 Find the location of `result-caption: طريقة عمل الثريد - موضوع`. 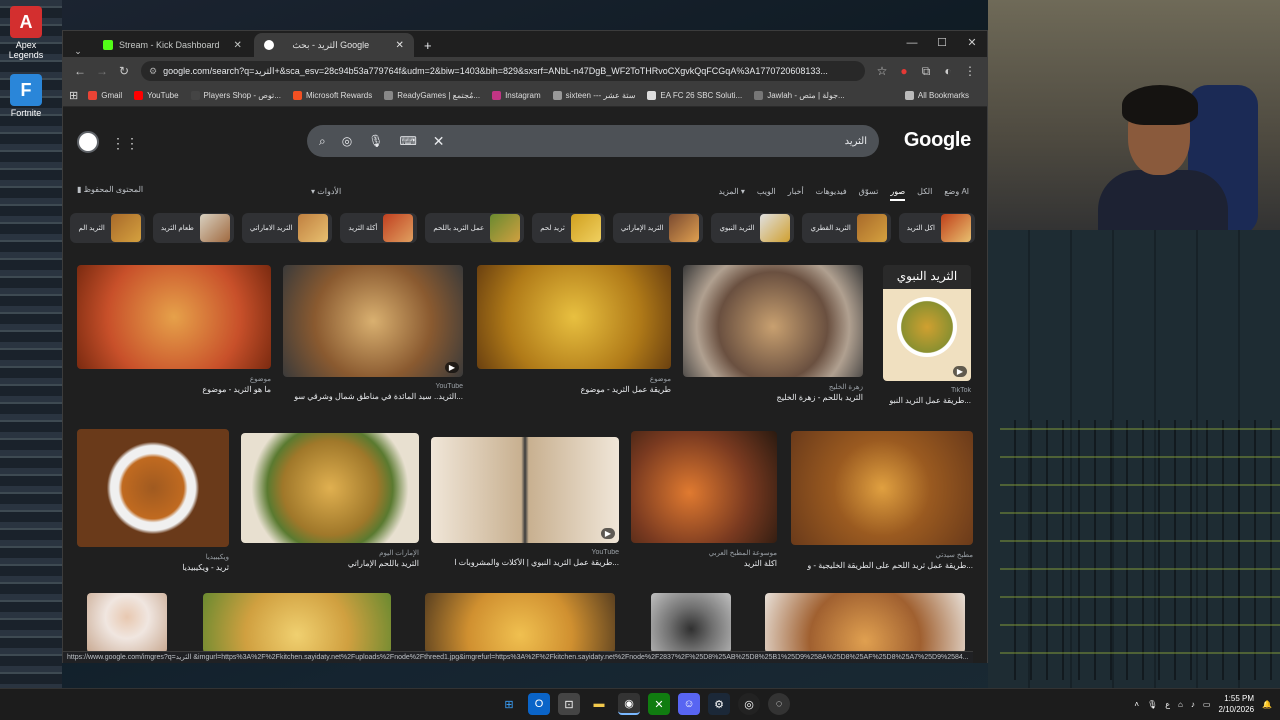

result-caption: طريقة عمل الثريد - موضوع is located at coordinates (574, 389).